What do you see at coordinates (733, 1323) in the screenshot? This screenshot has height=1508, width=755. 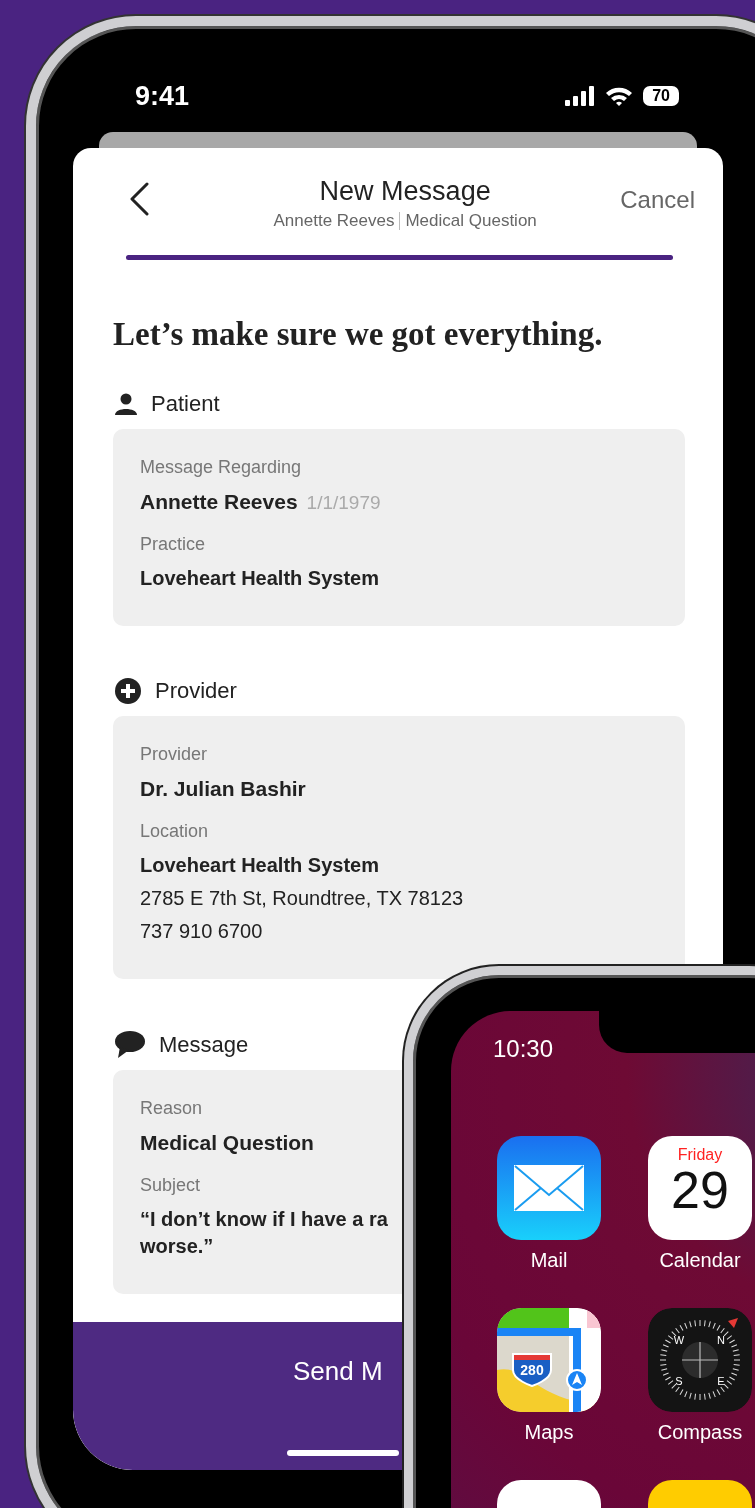 I see `north-marker-icon` at bounding box center [733, 1323].